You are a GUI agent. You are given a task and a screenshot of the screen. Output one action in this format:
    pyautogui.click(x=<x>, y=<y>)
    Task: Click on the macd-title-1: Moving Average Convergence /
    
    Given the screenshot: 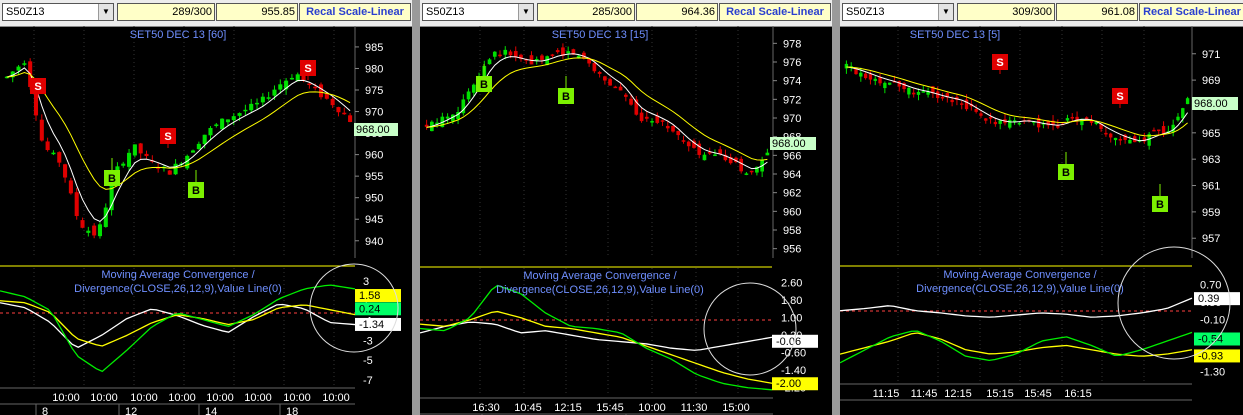 What is the action you would take?
    pyautogui.click(x=1020, y=275)
    